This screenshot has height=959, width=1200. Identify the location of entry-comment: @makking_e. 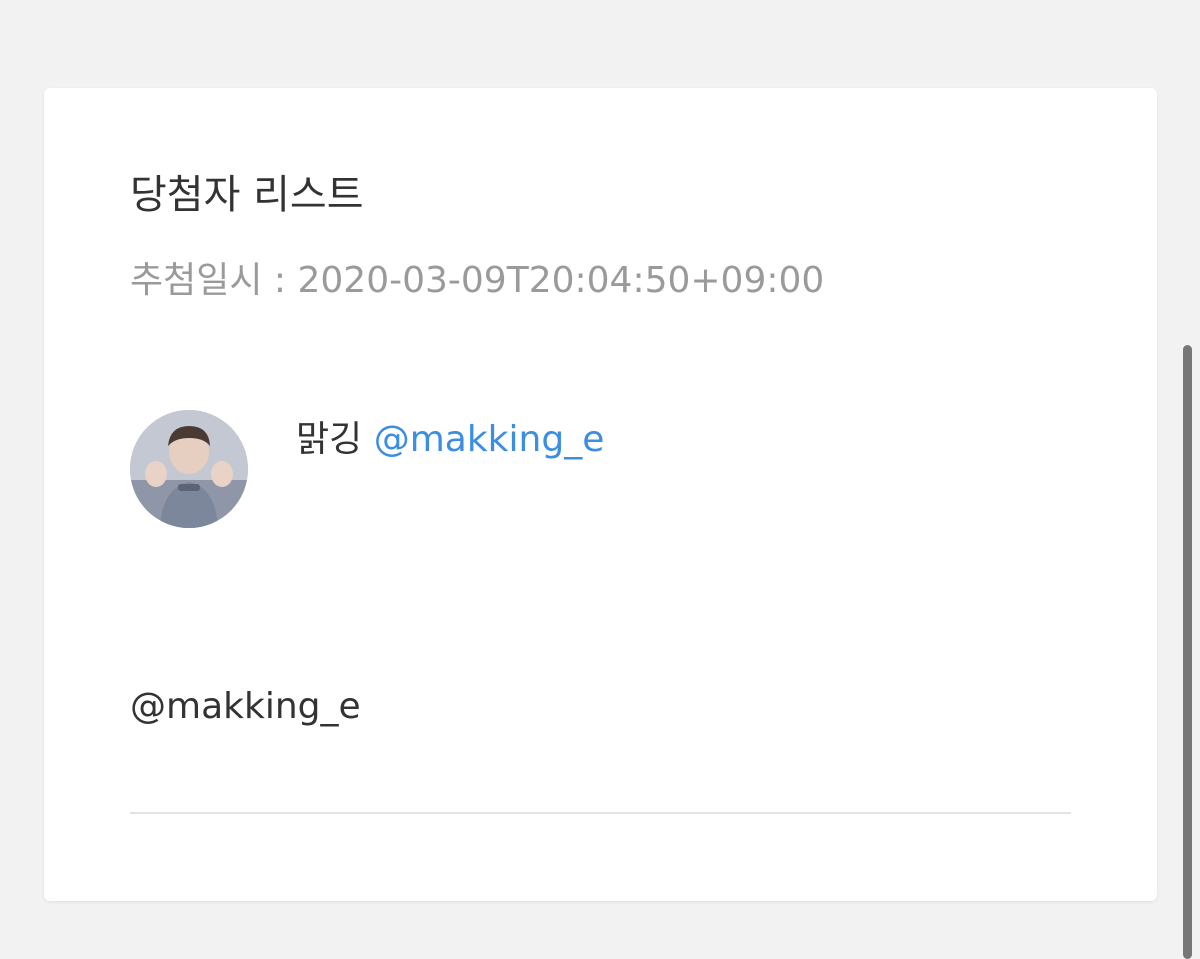
(245, 706).